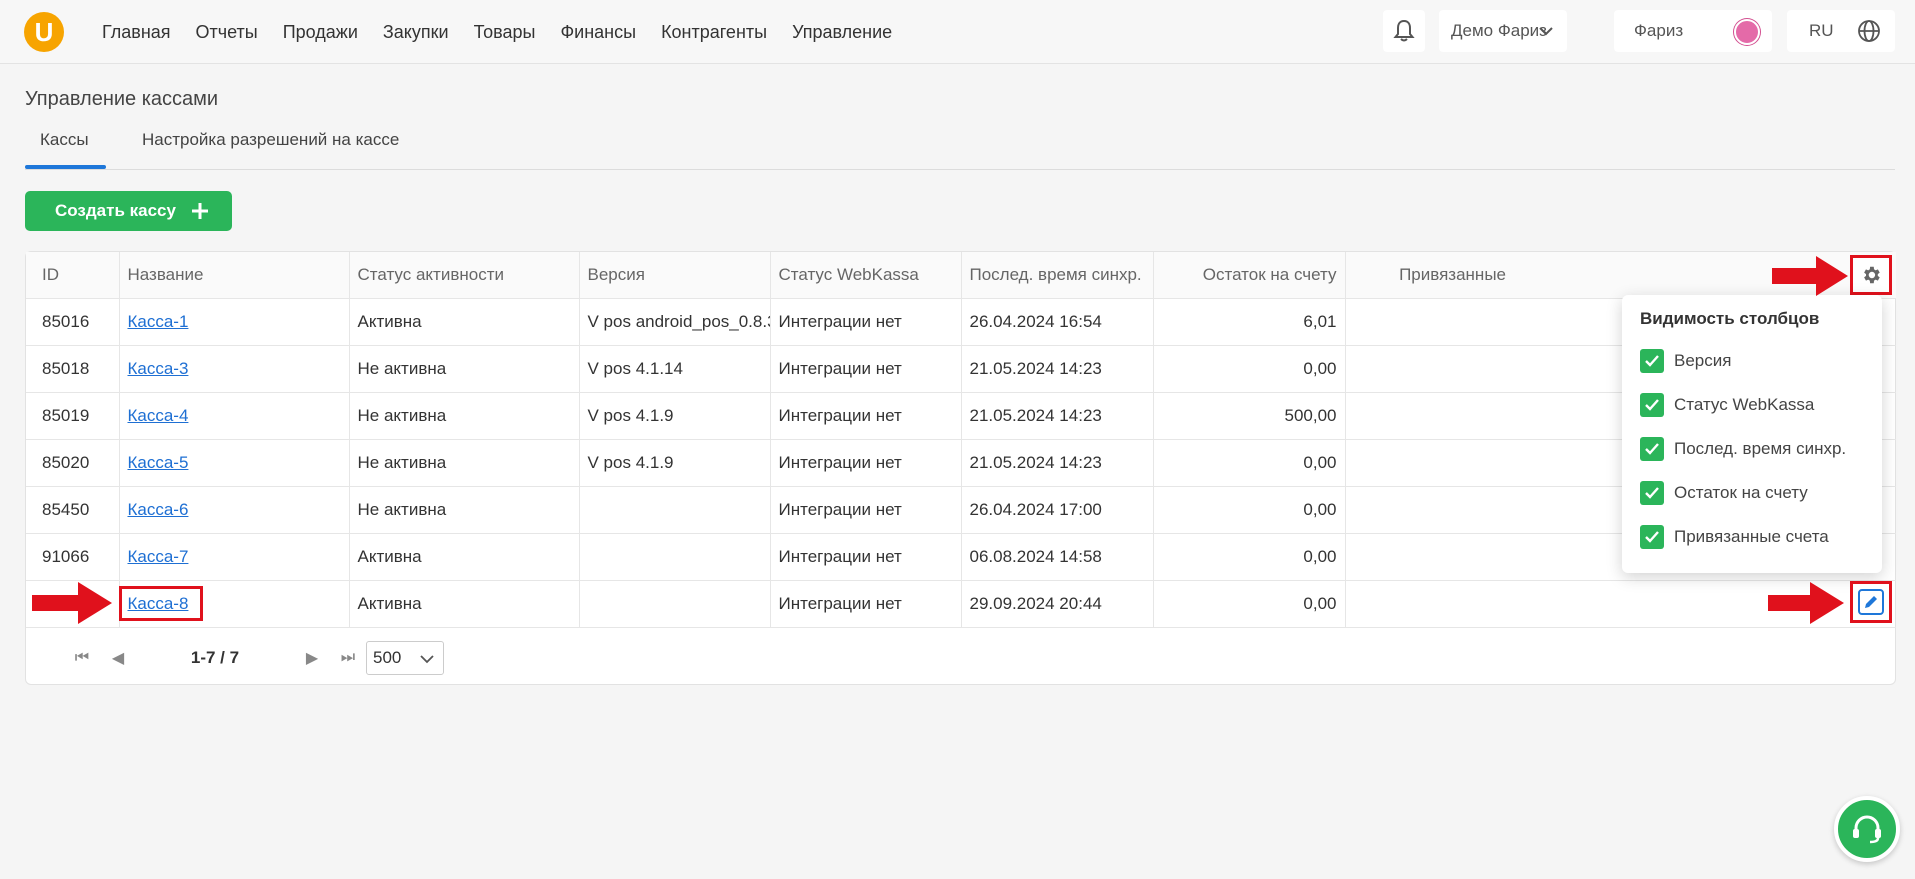 This screenshot has height=879, width=1915. Describe the element at coordinates (1752, 361) in the screenshot. I see `column-option-version: Версия` at that location.